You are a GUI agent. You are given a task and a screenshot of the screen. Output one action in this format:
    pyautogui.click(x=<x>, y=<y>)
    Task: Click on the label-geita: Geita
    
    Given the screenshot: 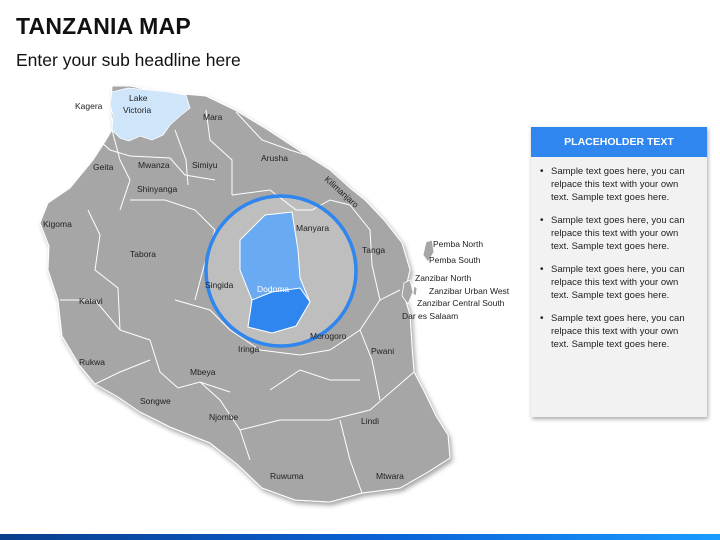 What is the action you would take?
    pyautogui.click(x=103, y=167)
    